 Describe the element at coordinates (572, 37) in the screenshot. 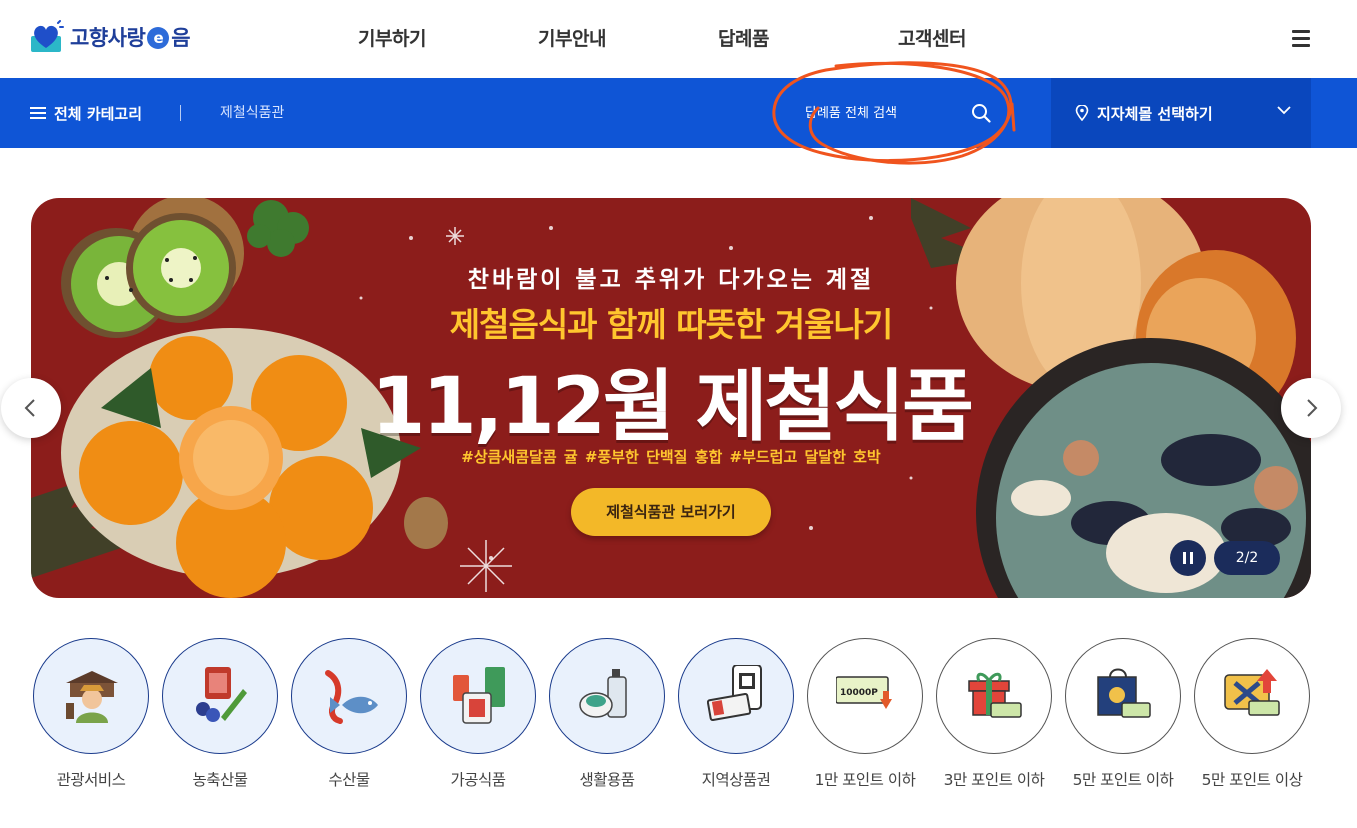

I see `nav-donation-guide: 기부안내` at that location.